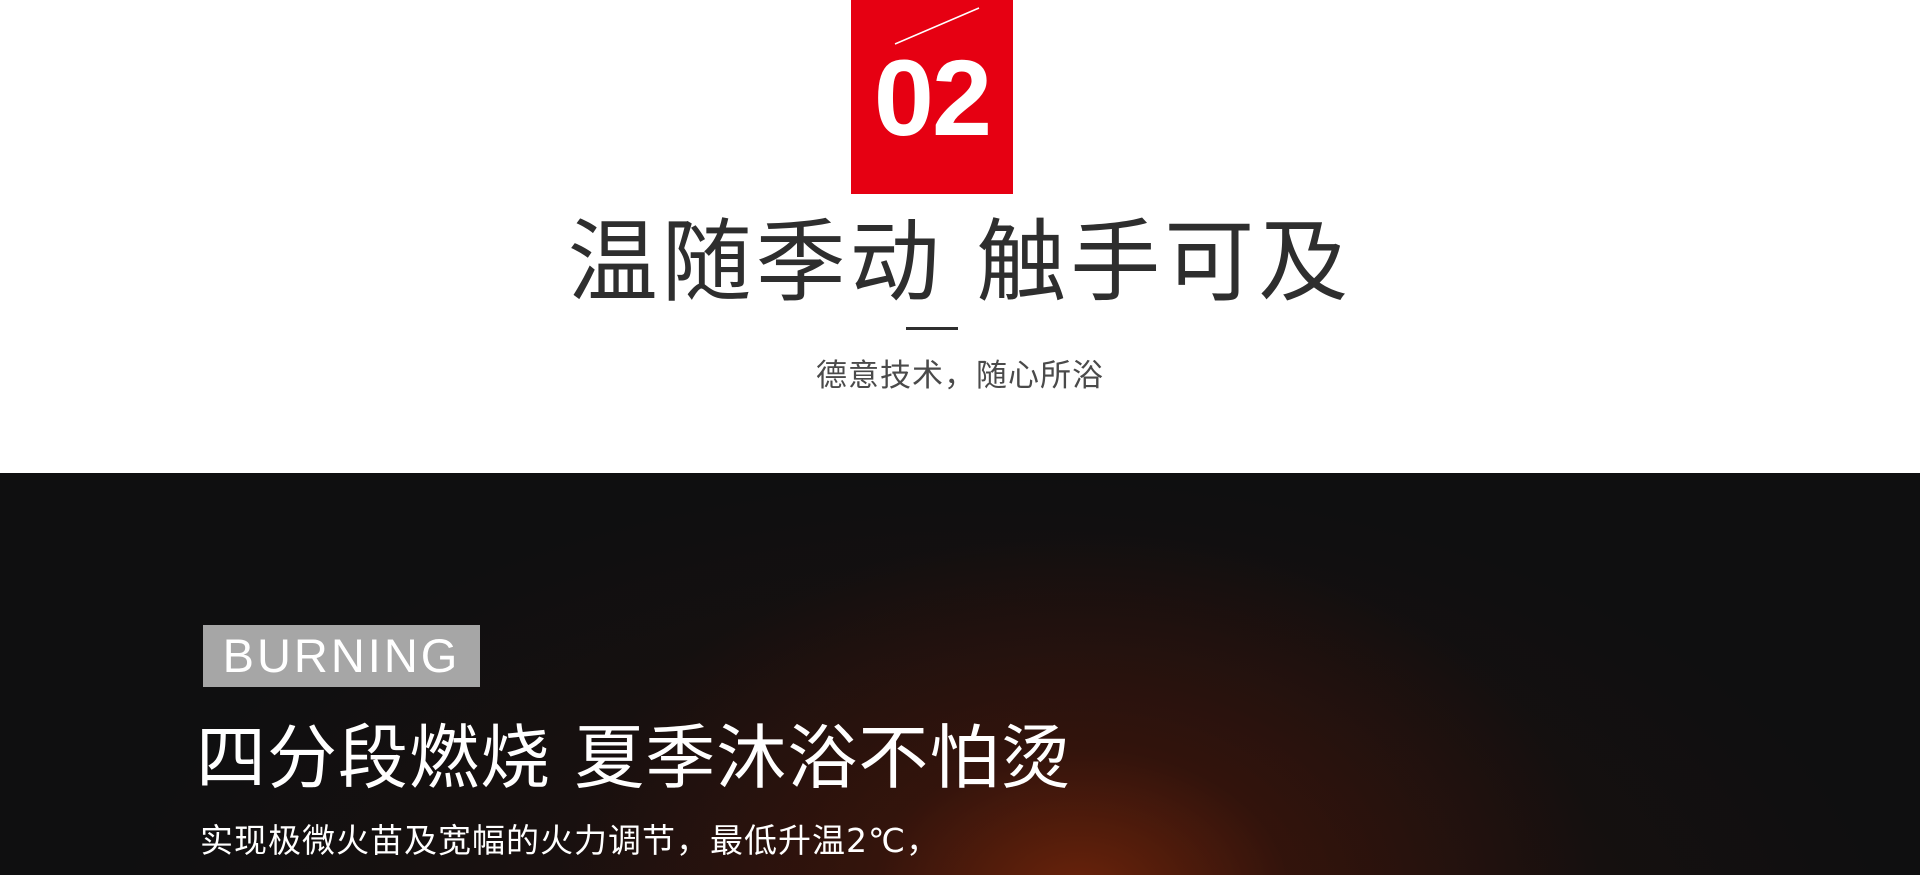 This screenshot has height=875, width=1920. Describe the element at coordinates (341, 656) in the screenshot. I see `feature-tag-badge: BURNING` at that location.